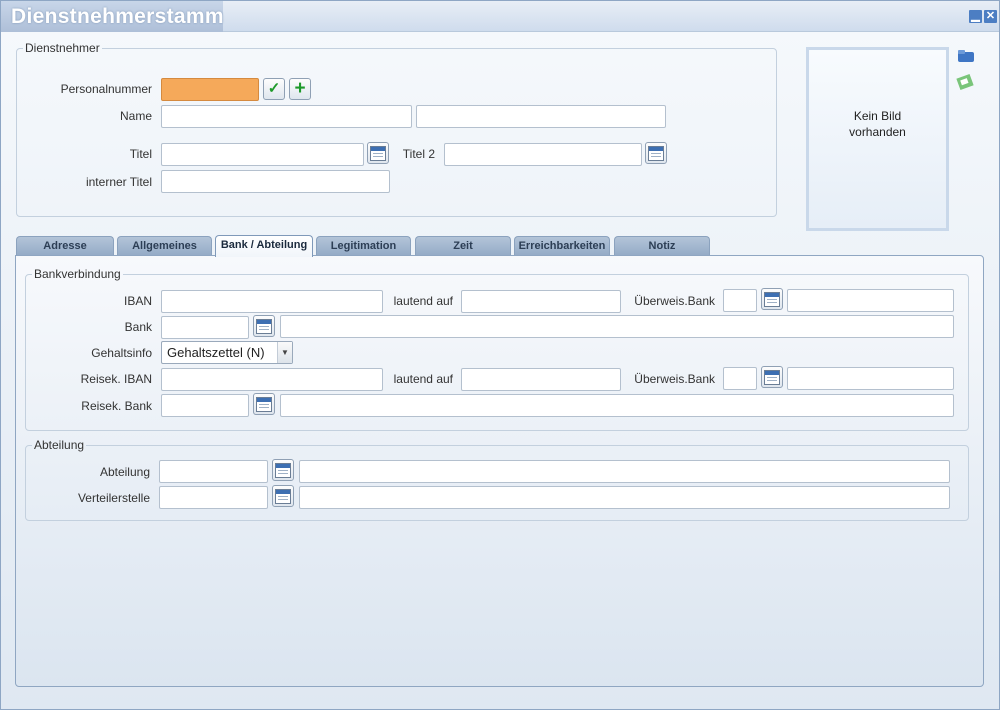 This screenshot has width=1000, height=710. I want to click on chevron-down-icon: ▼, so click(284, 352).